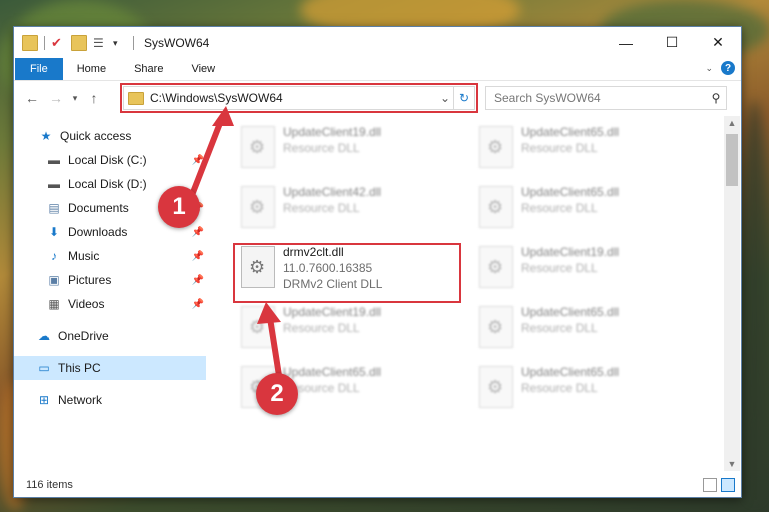  I want to click on file-item: UpdateClient42.dll Resource DLL, so click(350, 210).